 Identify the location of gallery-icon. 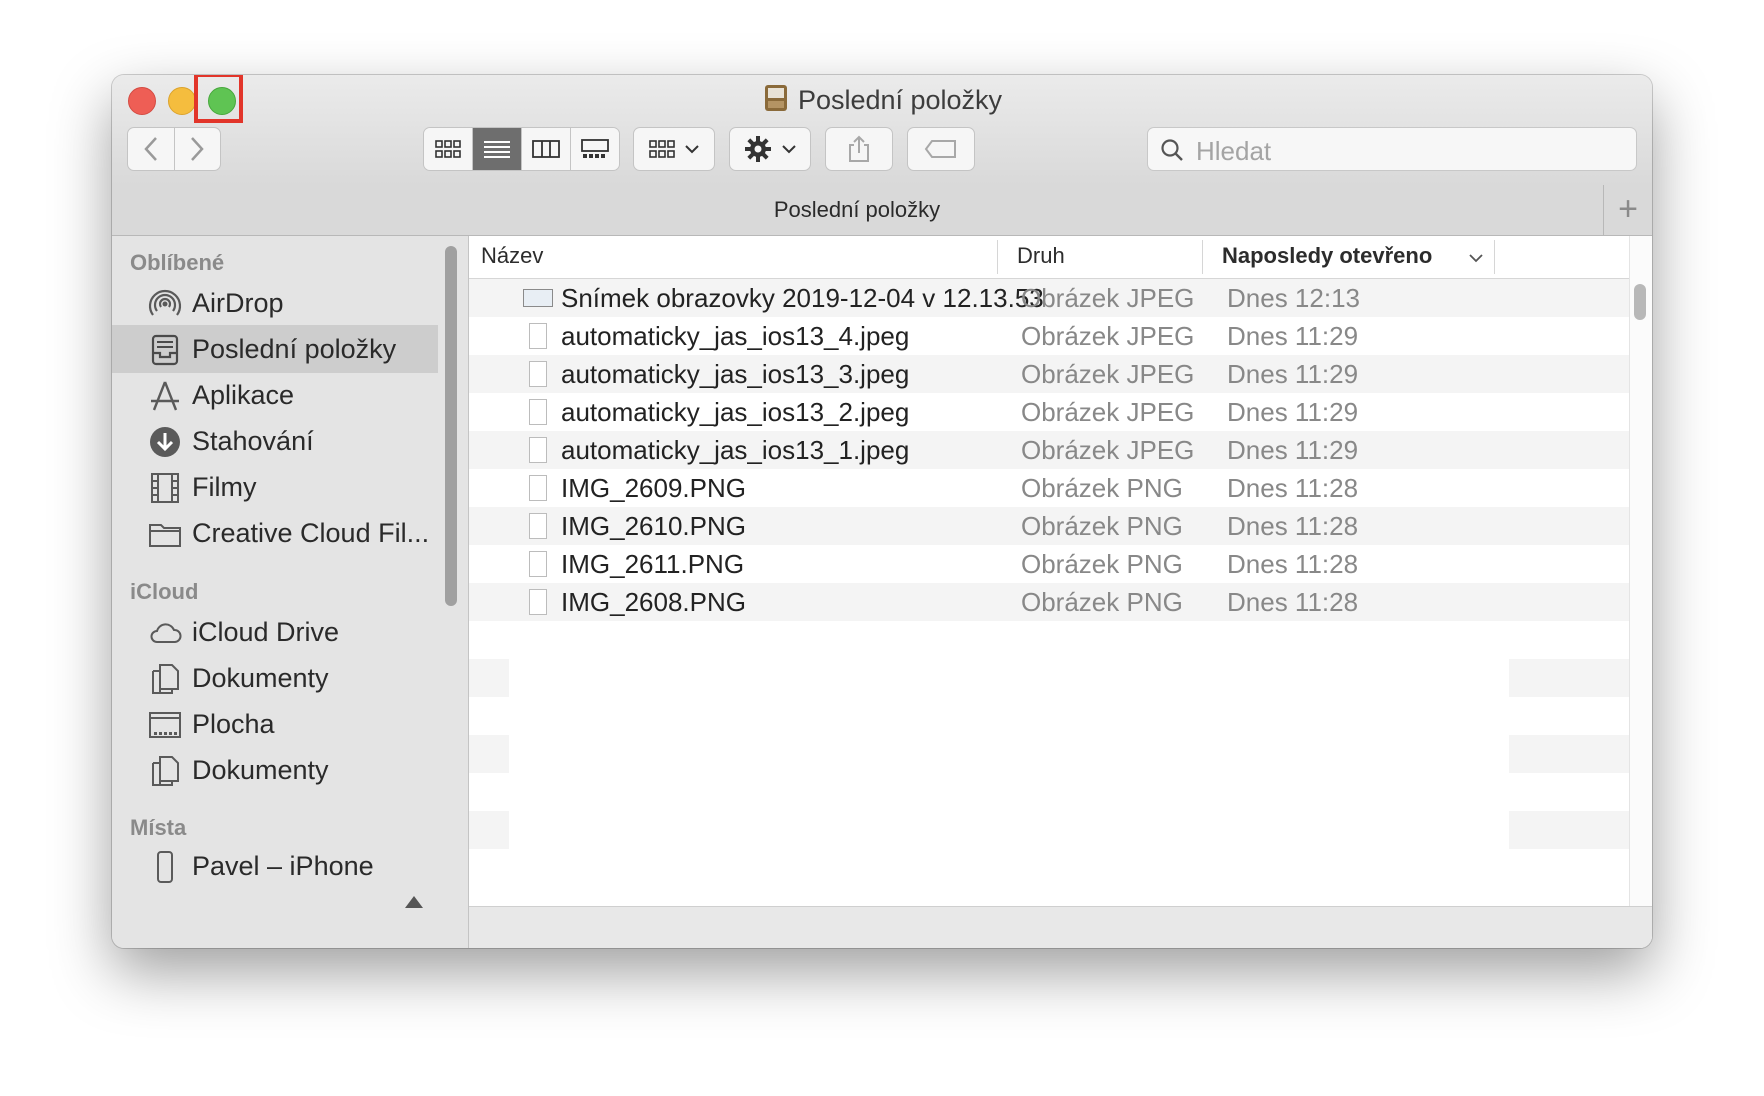
(595, 148).